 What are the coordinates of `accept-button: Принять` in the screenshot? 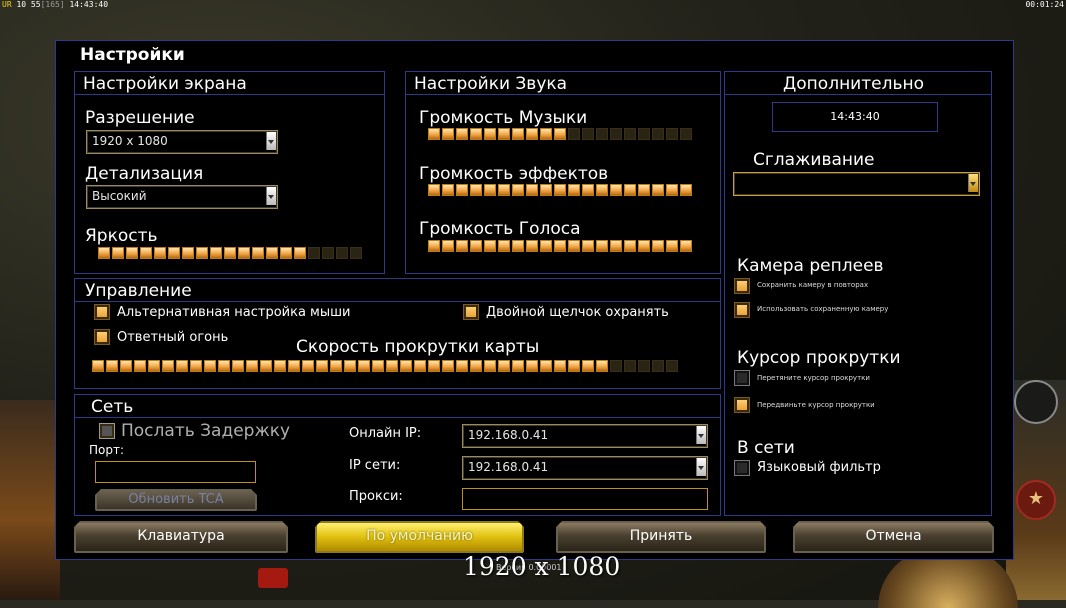 It's located at (661, 537).